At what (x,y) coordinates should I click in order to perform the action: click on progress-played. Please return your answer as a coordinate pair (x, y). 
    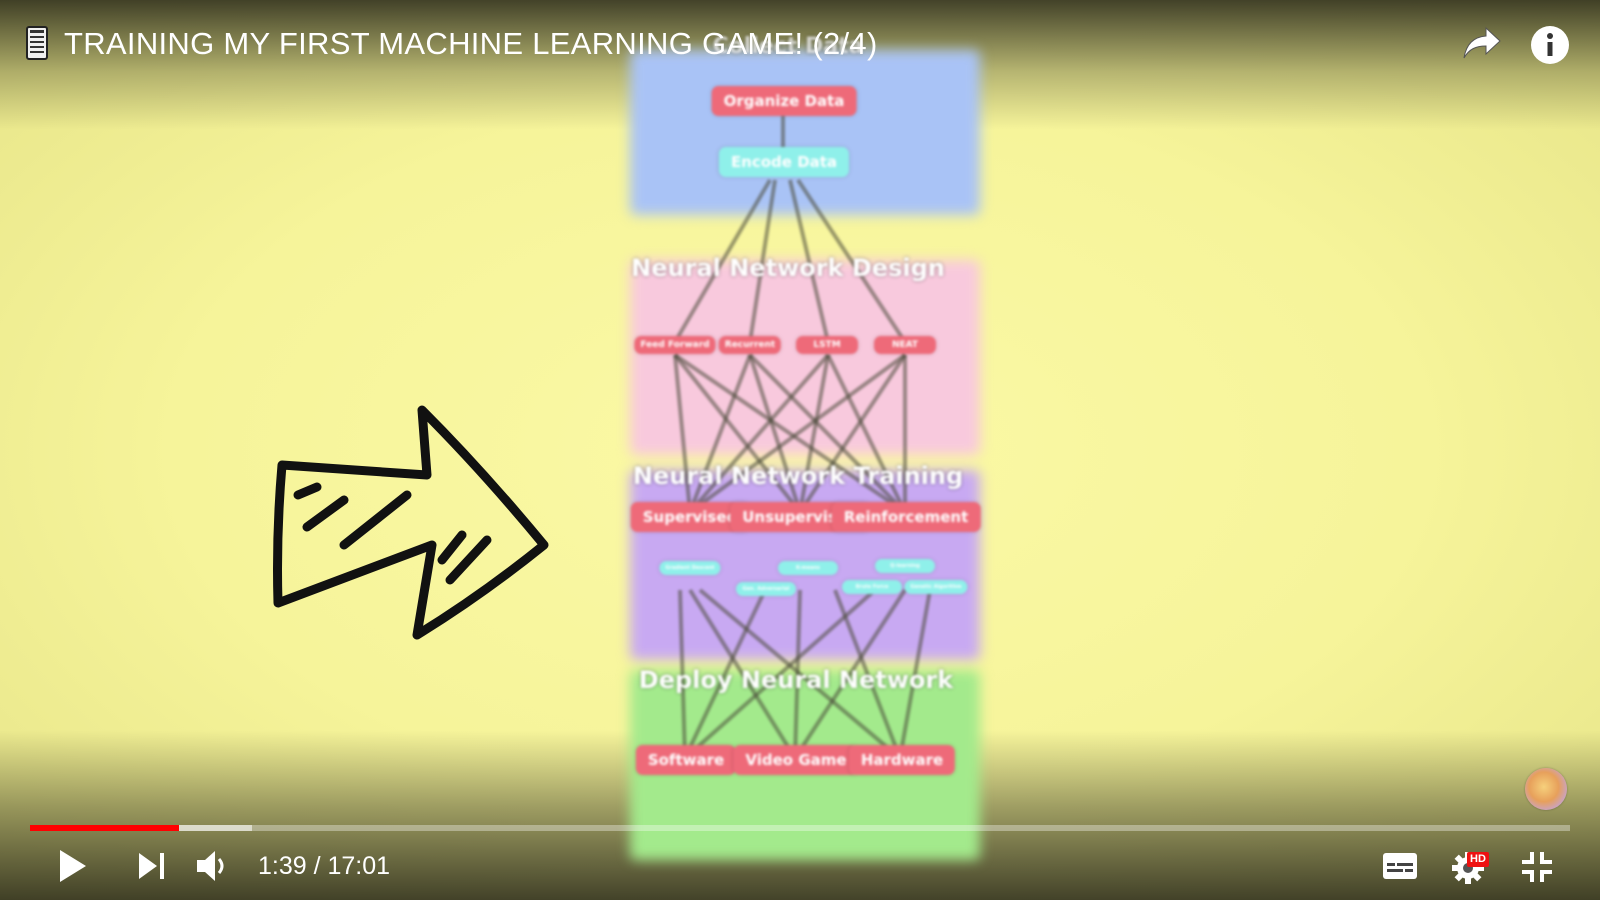
    Looking at the image, I should click on (105, 828).